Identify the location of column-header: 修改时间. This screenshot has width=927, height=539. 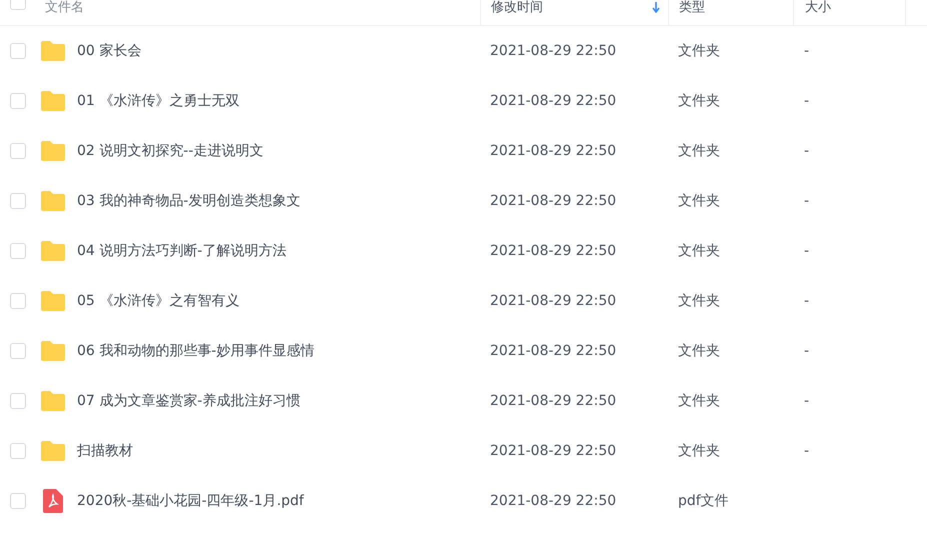
(517, 8).